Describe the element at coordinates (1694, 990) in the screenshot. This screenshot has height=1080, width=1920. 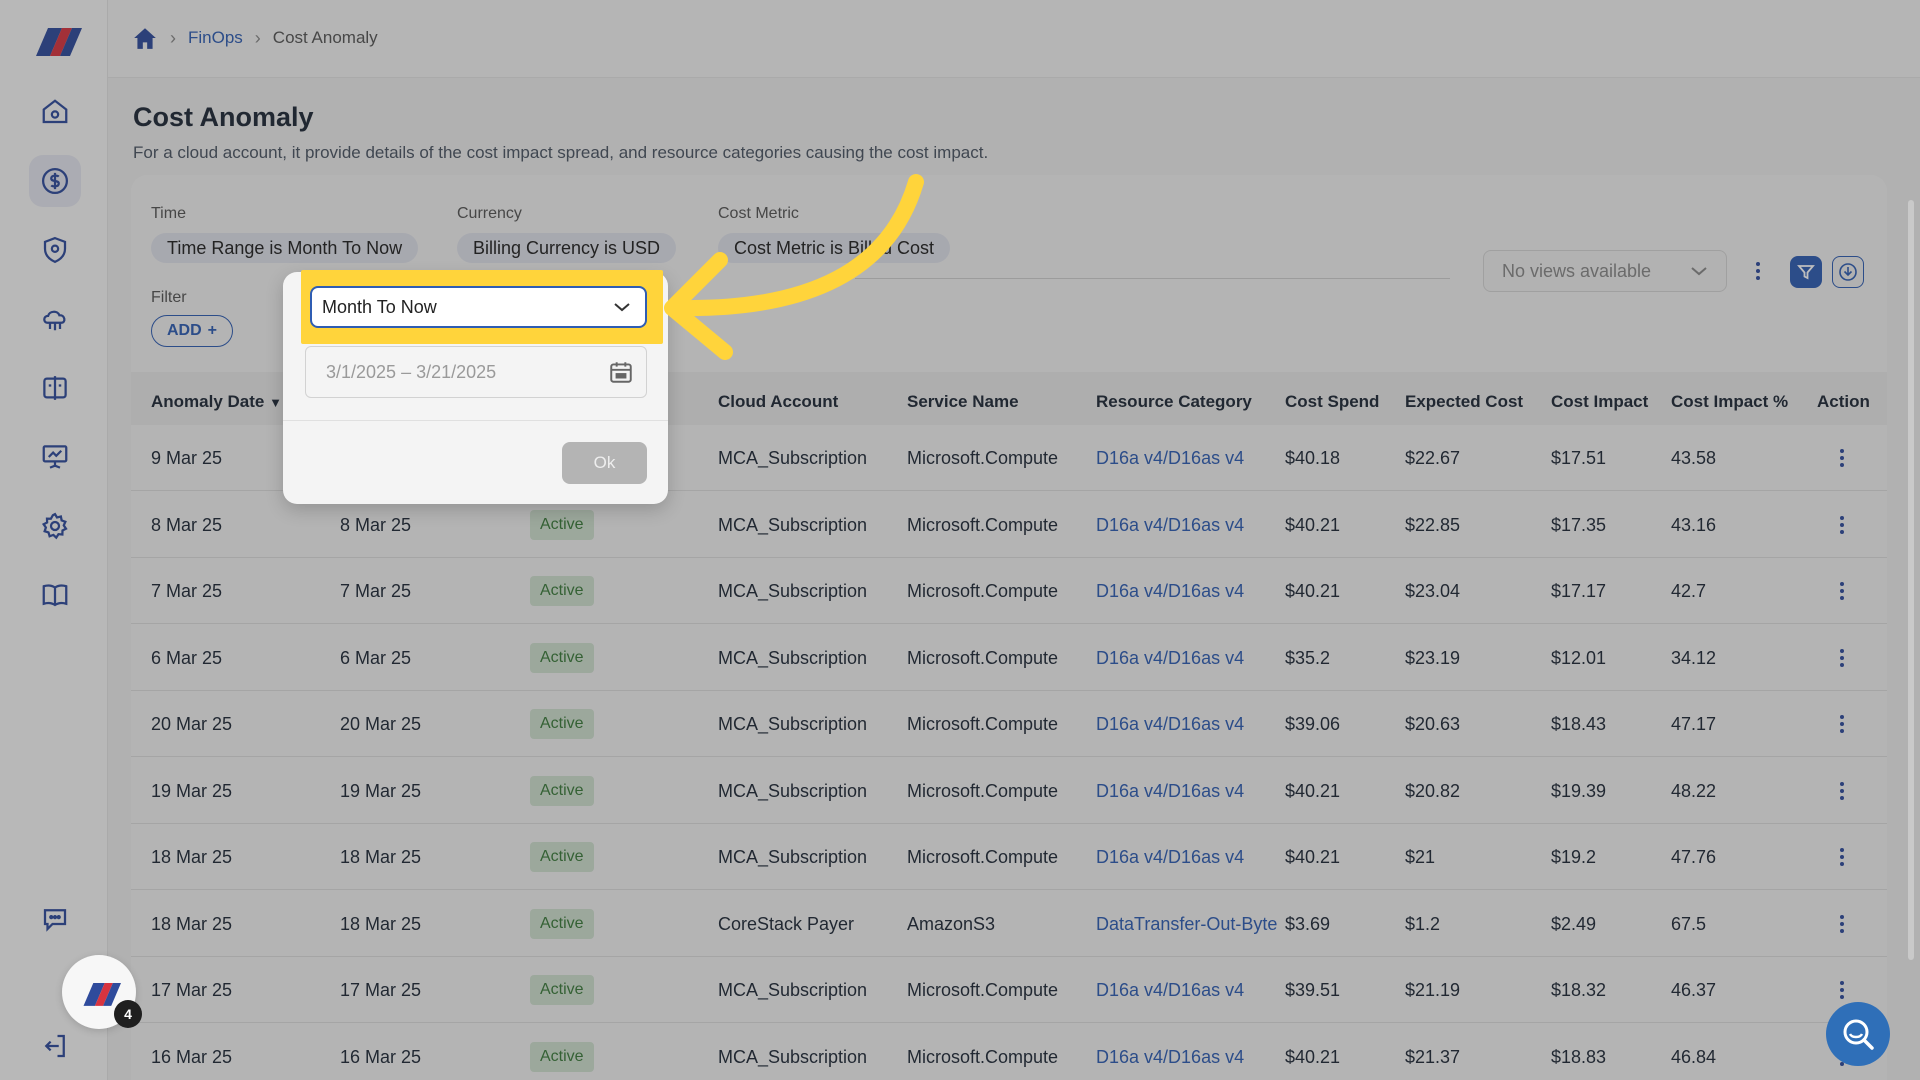
I see `cell-cost-impact-pct: 46.37` at that location.